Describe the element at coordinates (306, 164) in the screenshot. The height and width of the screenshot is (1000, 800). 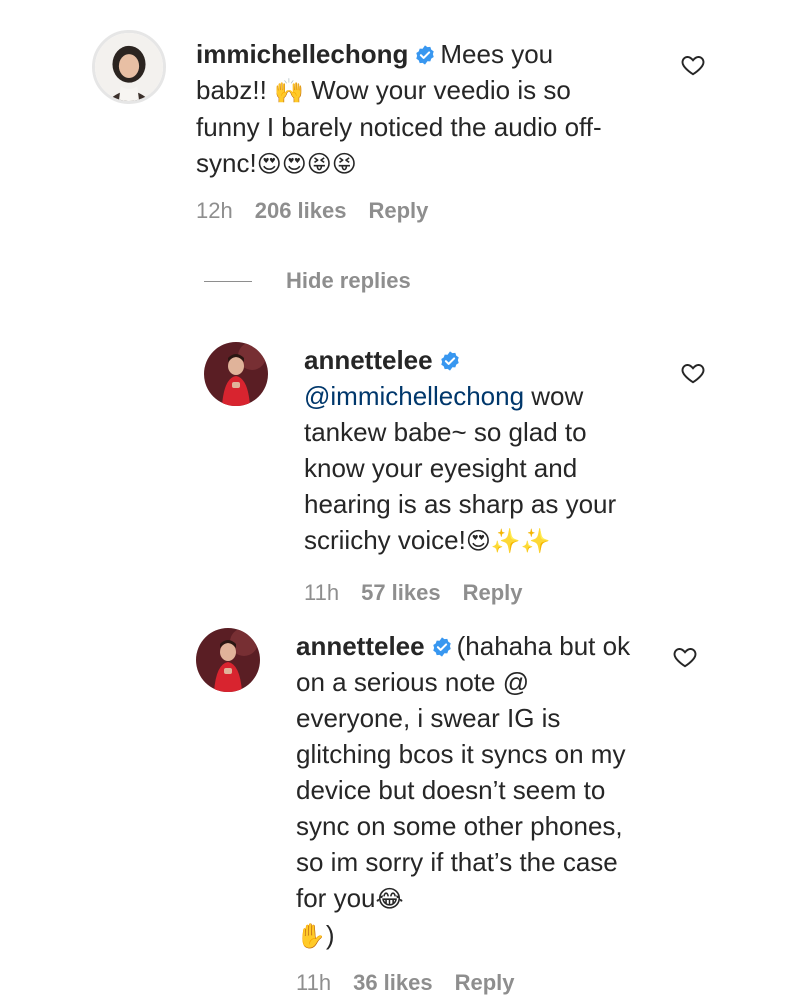
I see `emoji-group: 😍😍😝😝` at that location.